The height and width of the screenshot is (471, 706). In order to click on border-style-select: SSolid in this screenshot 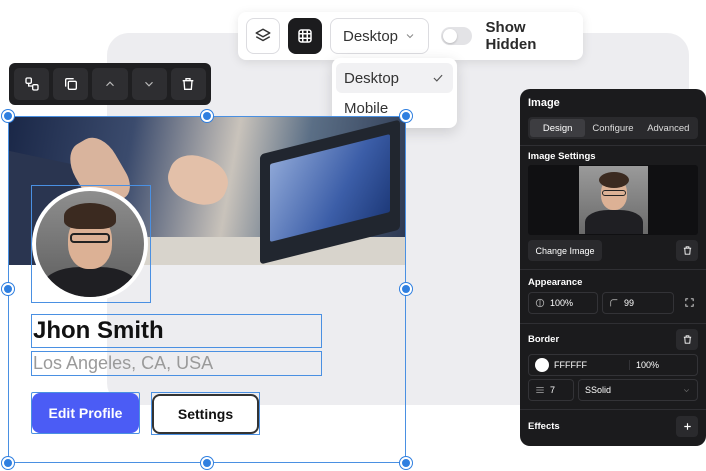, I will do `click(638, 390)`.